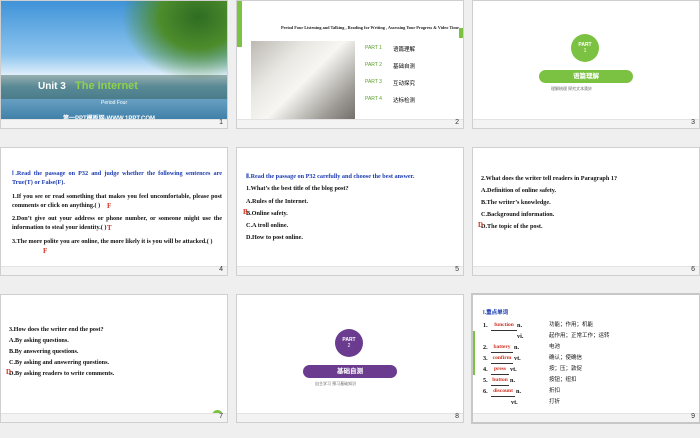 The image size is (700, 438). Describe the element at coordinates (373, 48) in the screenshot. I see `part-1-label: PART 1` at that location.